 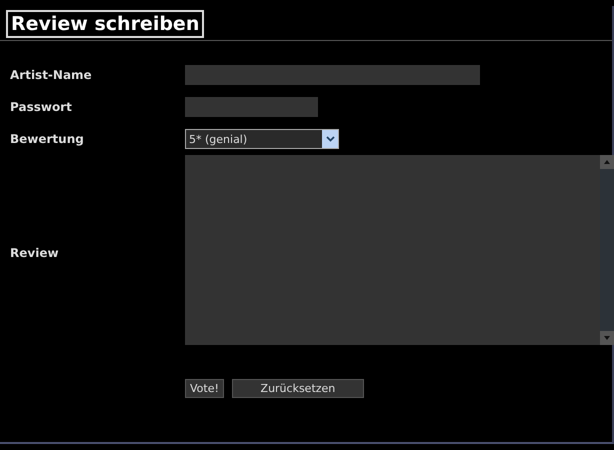 I want to click on field-label: Passwort, so click(x=41, y=107).